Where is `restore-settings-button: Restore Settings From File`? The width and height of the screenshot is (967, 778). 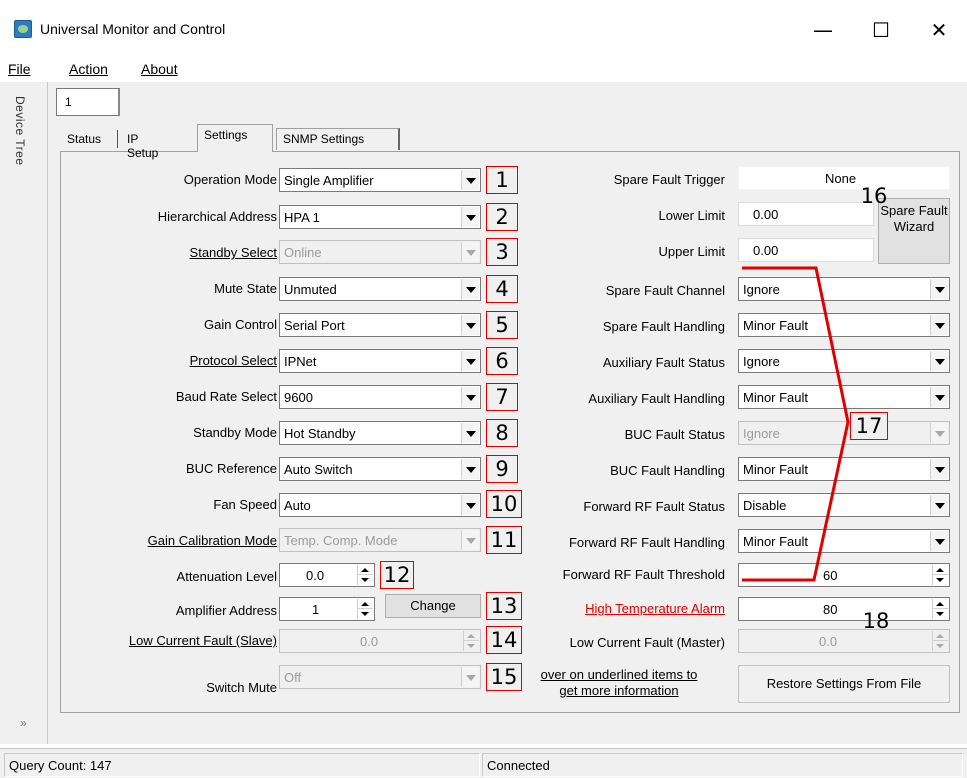
restore-settings-button: Restore Settings From File is located at coordinates (844, 684).